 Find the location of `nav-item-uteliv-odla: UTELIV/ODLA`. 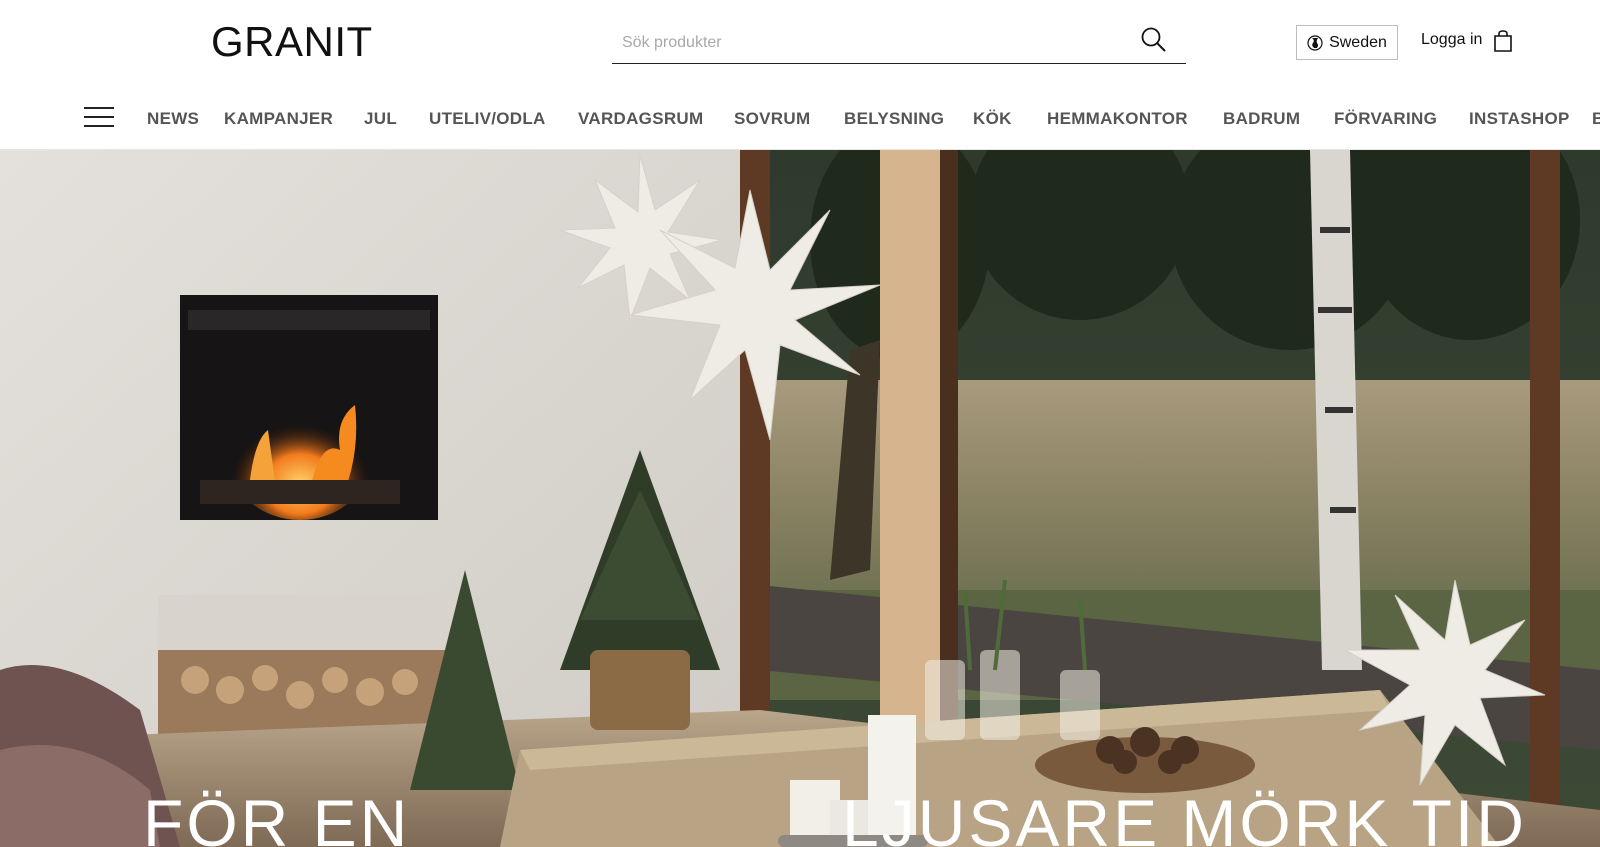

nav-item-uteliv-odla: UTELIV/ODLA is located at coordinates (487, 119).